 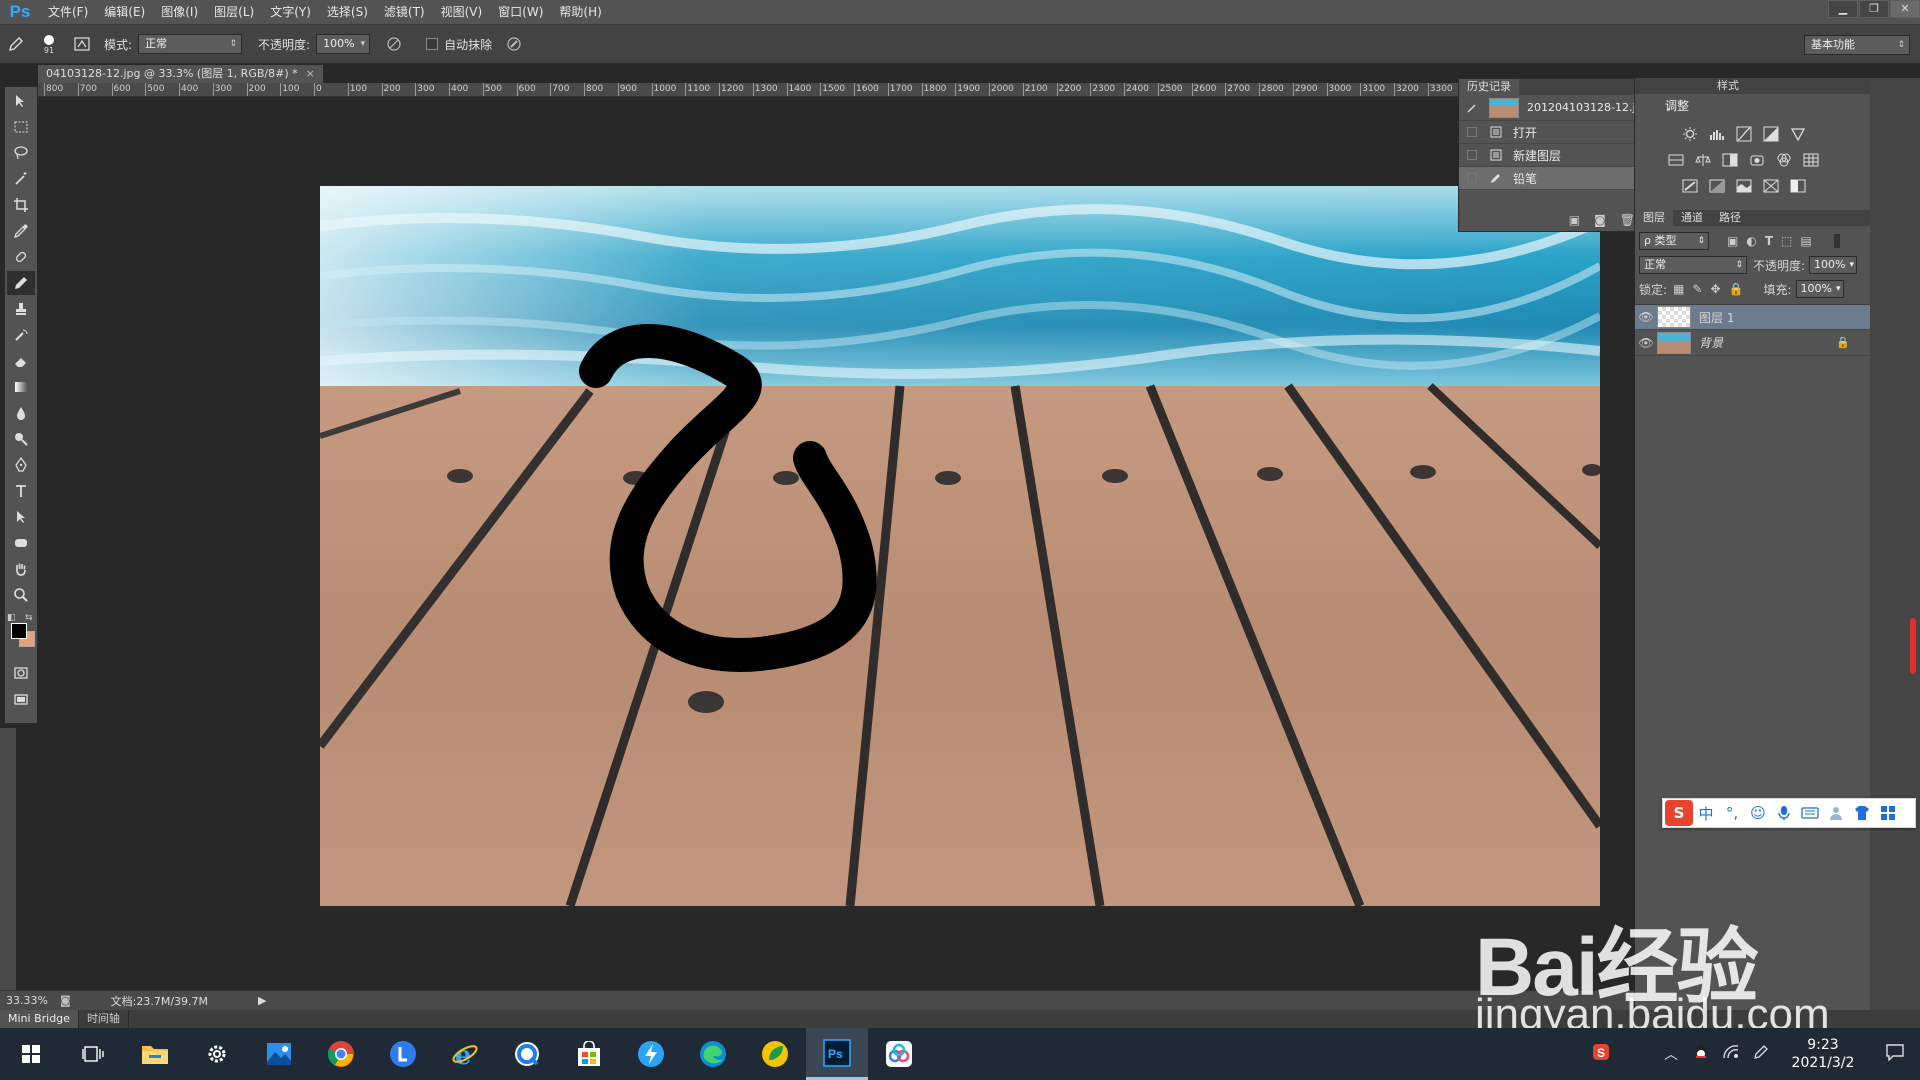 What do you see at coordinates (462, 12) in the screenshot?
I see `menu-view: 视图(V)` at bounding box center [462, 12].